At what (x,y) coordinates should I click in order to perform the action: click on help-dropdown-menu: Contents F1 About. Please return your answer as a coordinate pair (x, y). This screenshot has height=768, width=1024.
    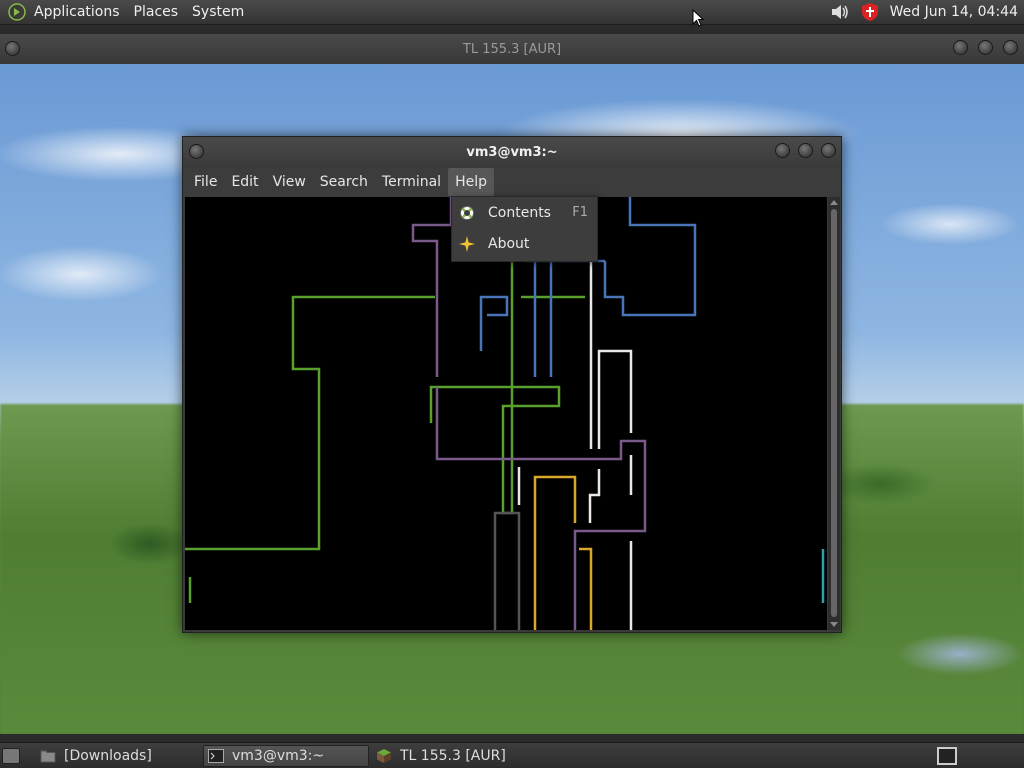
    Looking at the image, I should click on (524, 229).